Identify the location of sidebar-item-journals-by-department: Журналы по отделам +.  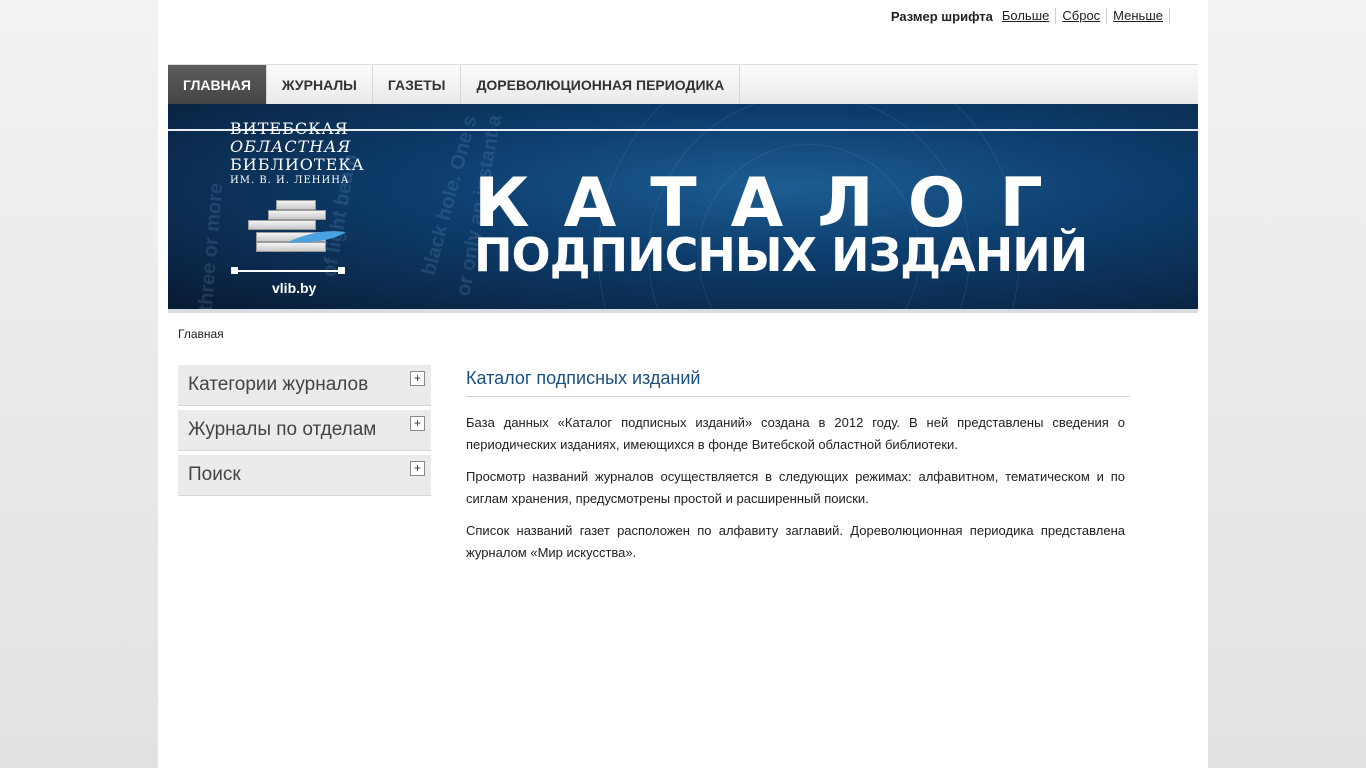
(304, 430).